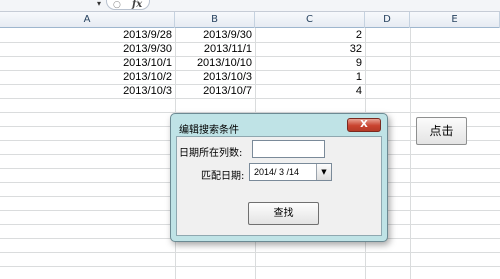  Describe the element at coordinates (223, 176) in the screenshot. I see `match-date-label: 匹配日期:` at that location.